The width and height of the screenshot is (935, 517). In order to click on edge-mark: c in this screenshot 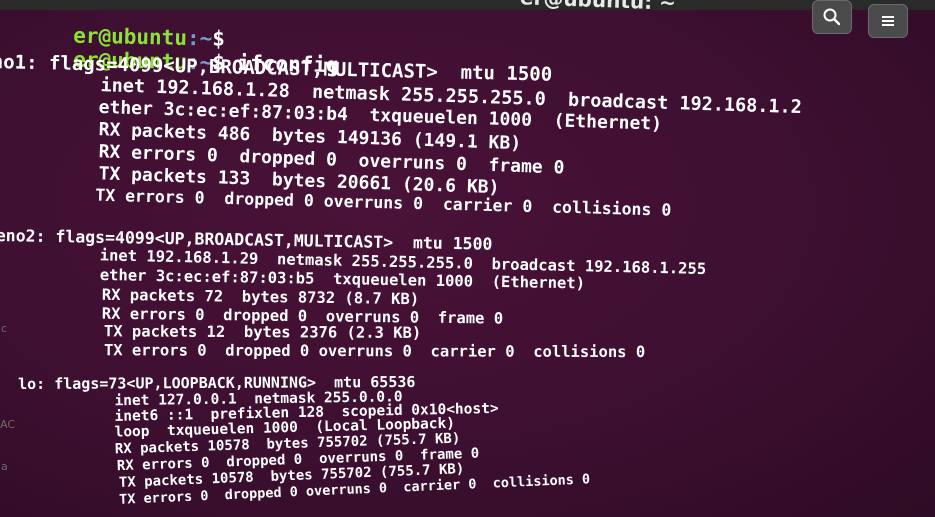, I will do `click(4, 328)`.